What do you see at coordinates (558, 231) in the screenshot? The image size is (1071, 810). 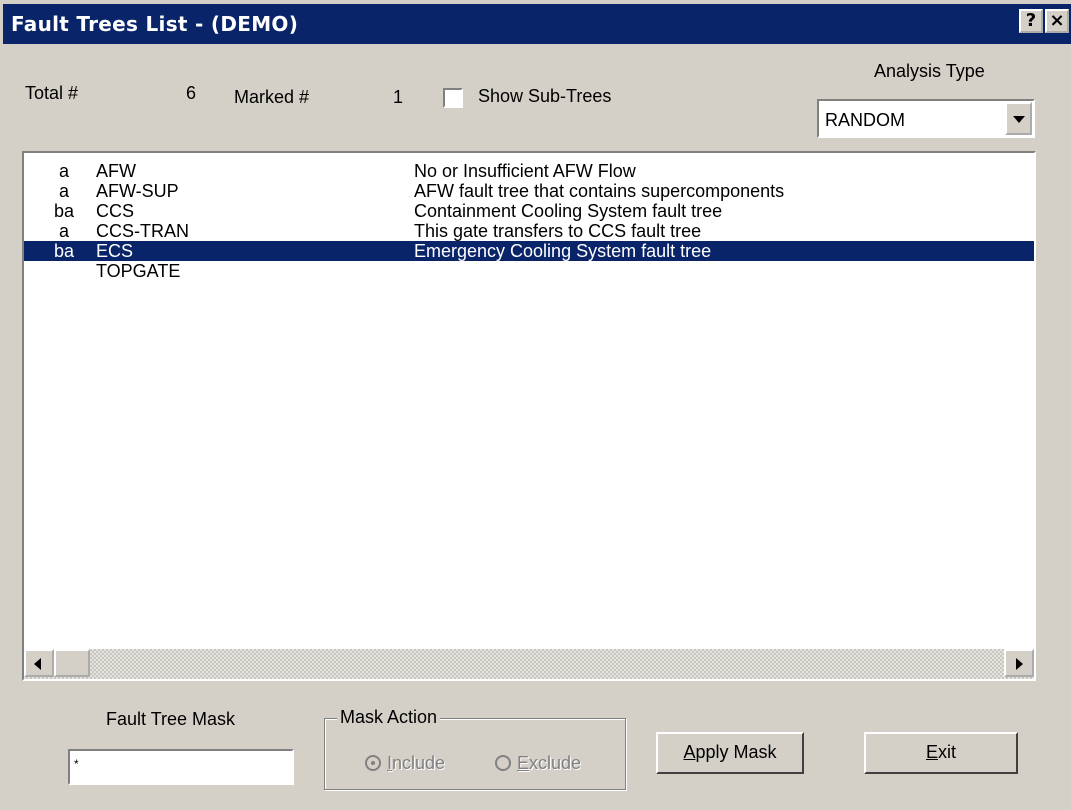 I see `row-description: This gate transfers to CCS fault tree` at bounding box center [558, 231].